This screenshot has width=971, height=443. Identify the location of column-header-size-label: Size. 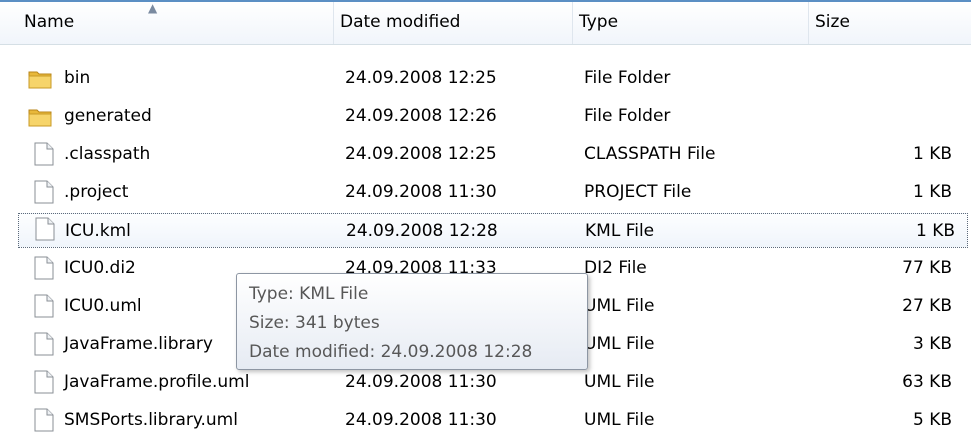
(832, 22).